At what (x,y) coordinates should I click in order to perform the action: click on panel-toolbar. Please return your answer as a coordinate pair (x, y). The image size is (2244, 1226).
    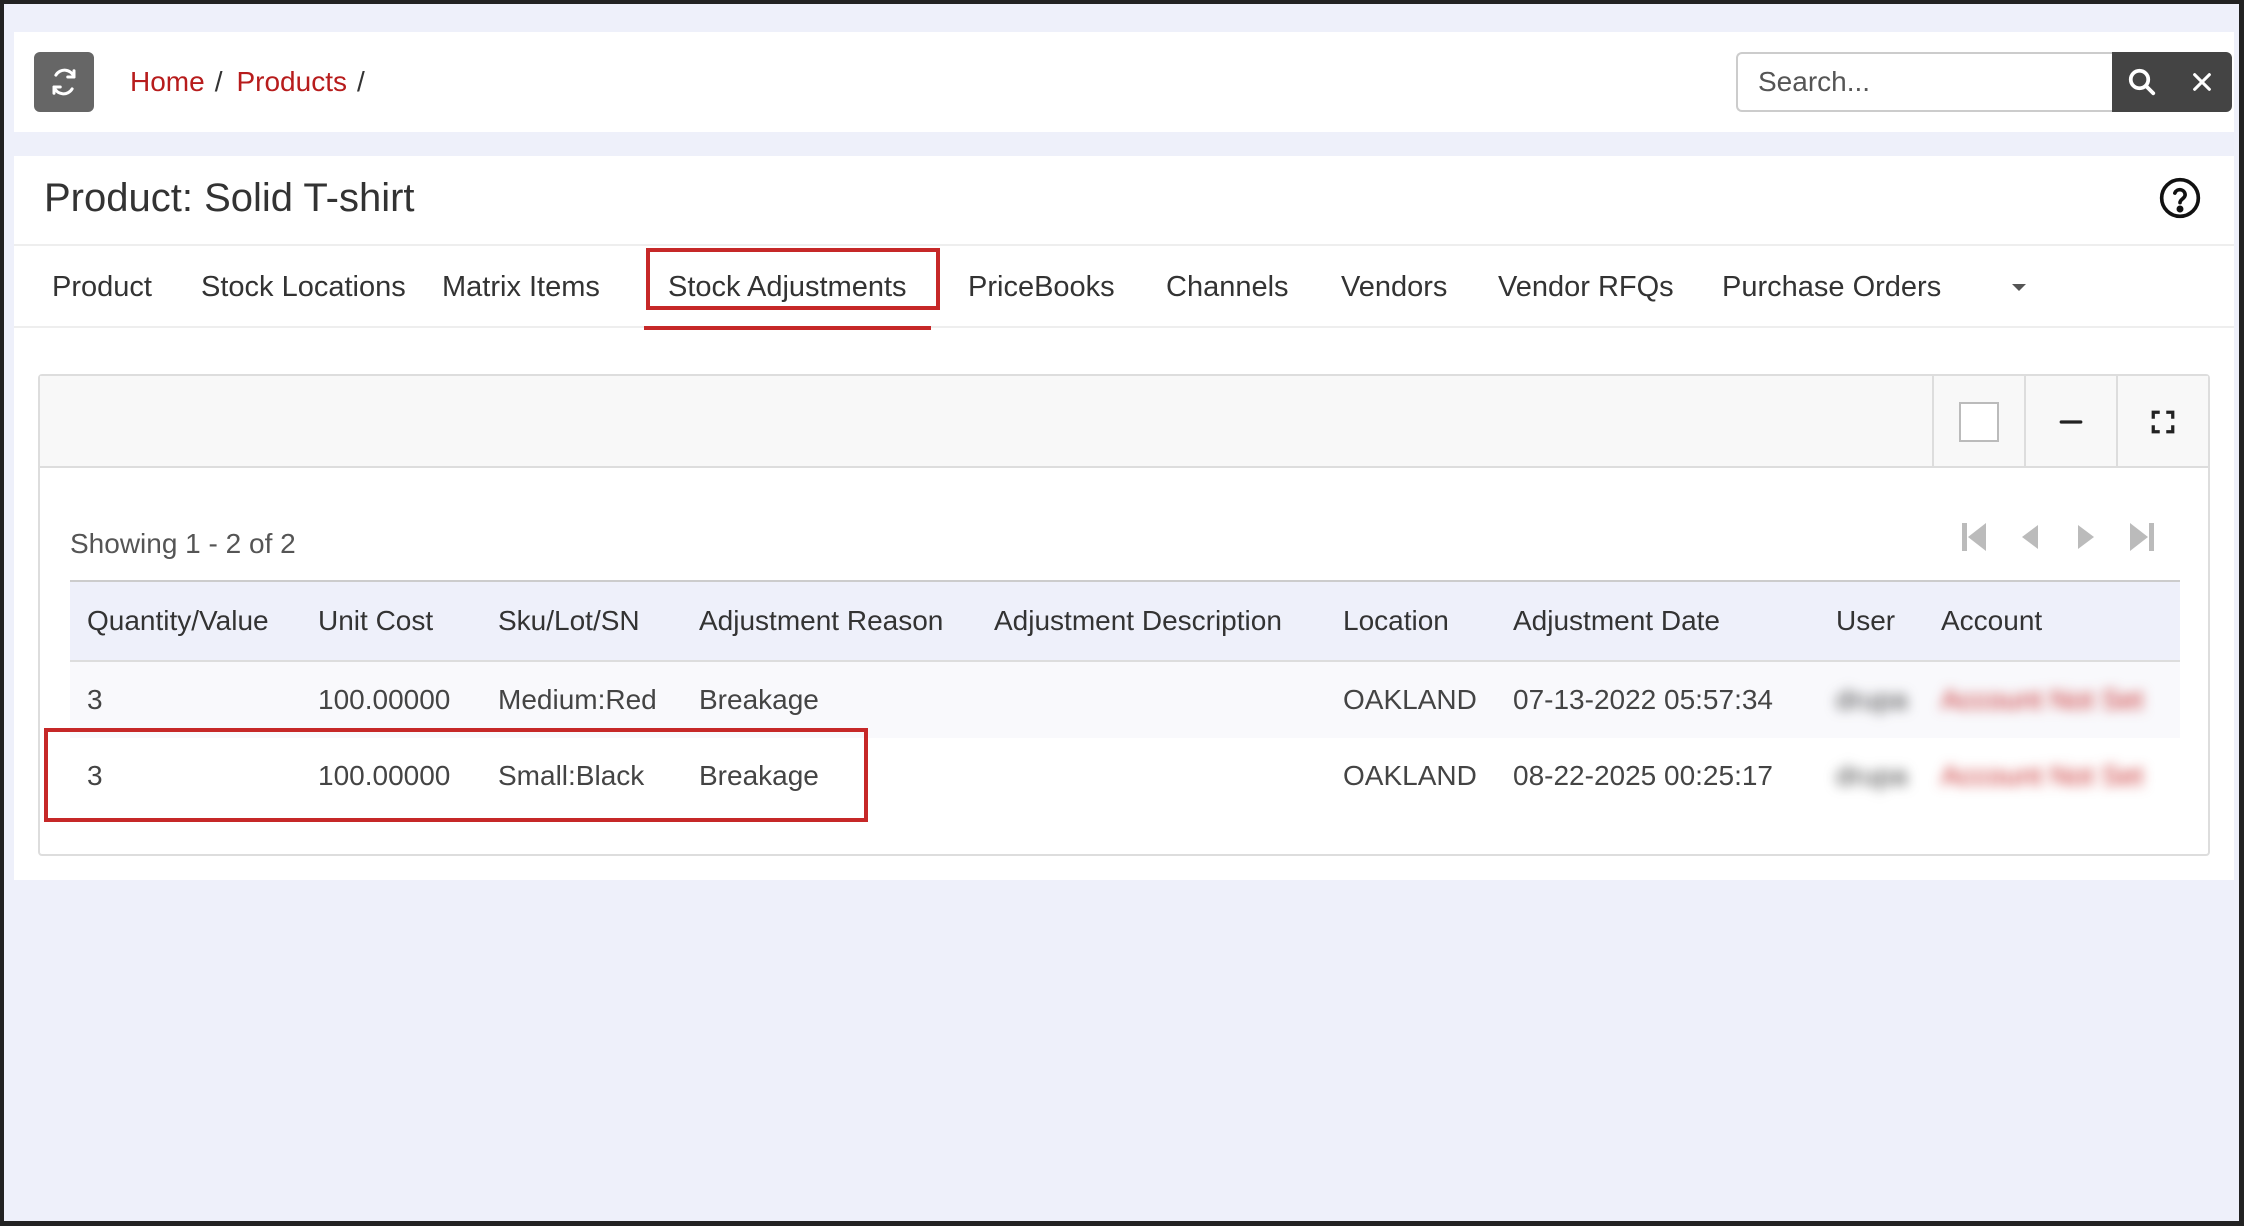
    Looking at the image, I should click on (1124, 422).